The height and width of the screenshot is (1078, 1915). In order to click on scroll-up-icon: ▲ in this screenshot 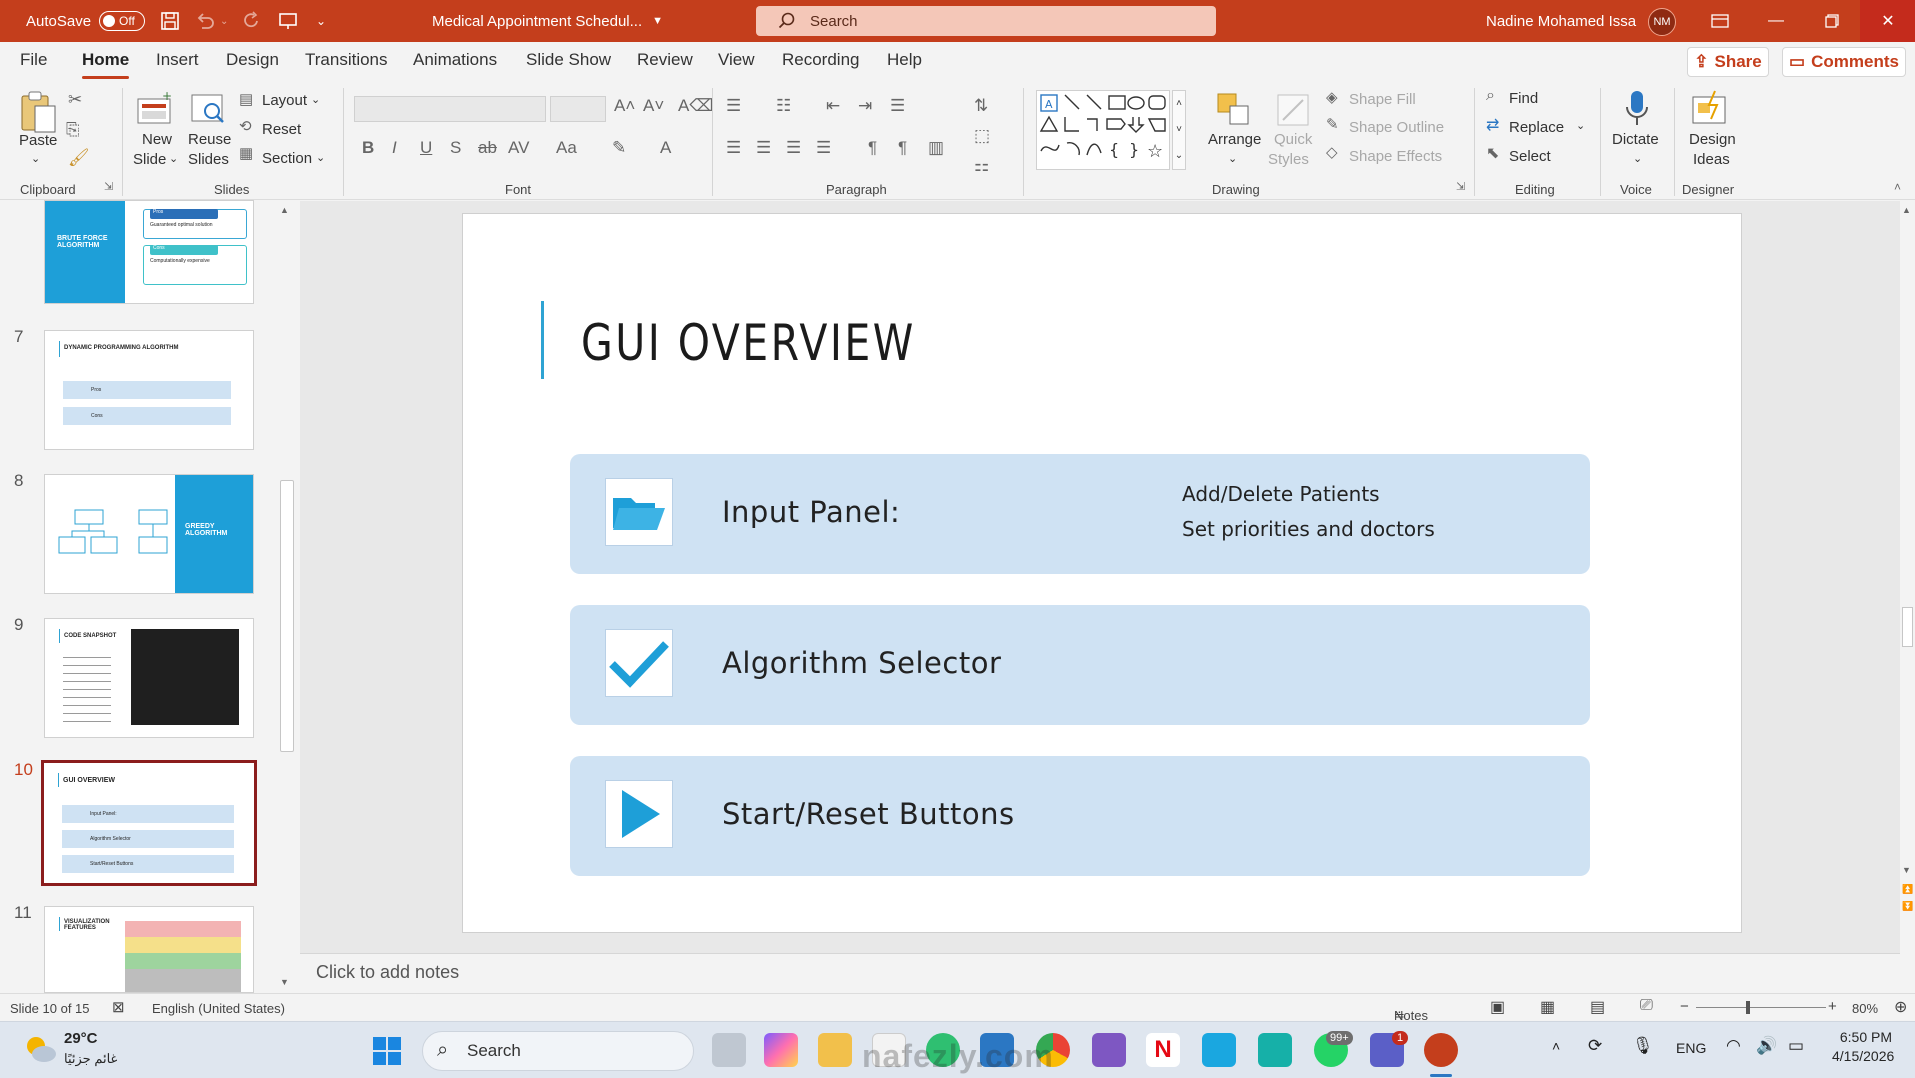, I will do `click(284, 210)`.